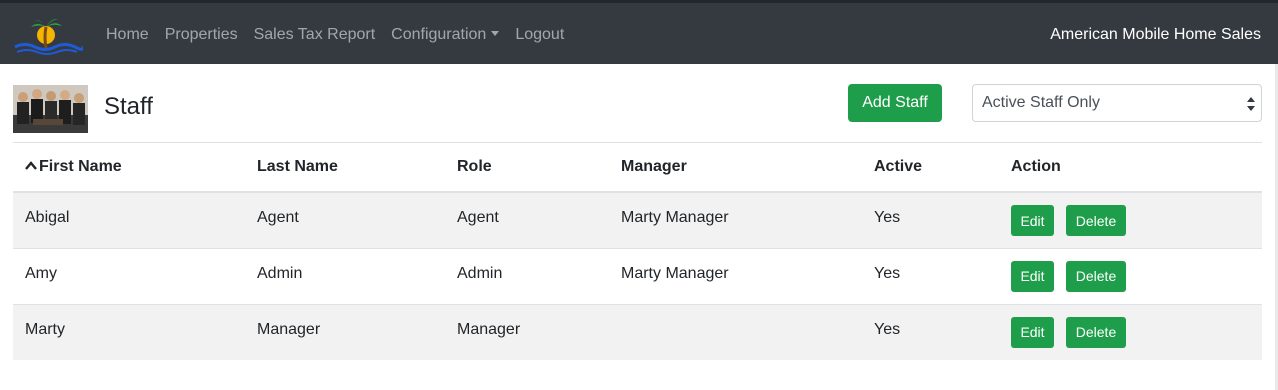 This screenshot has width=1278, height=390. What do you see at coordinates (127, 35) in the screenshot?
I see `nav-home: Home` at bounding box center [127, 35].